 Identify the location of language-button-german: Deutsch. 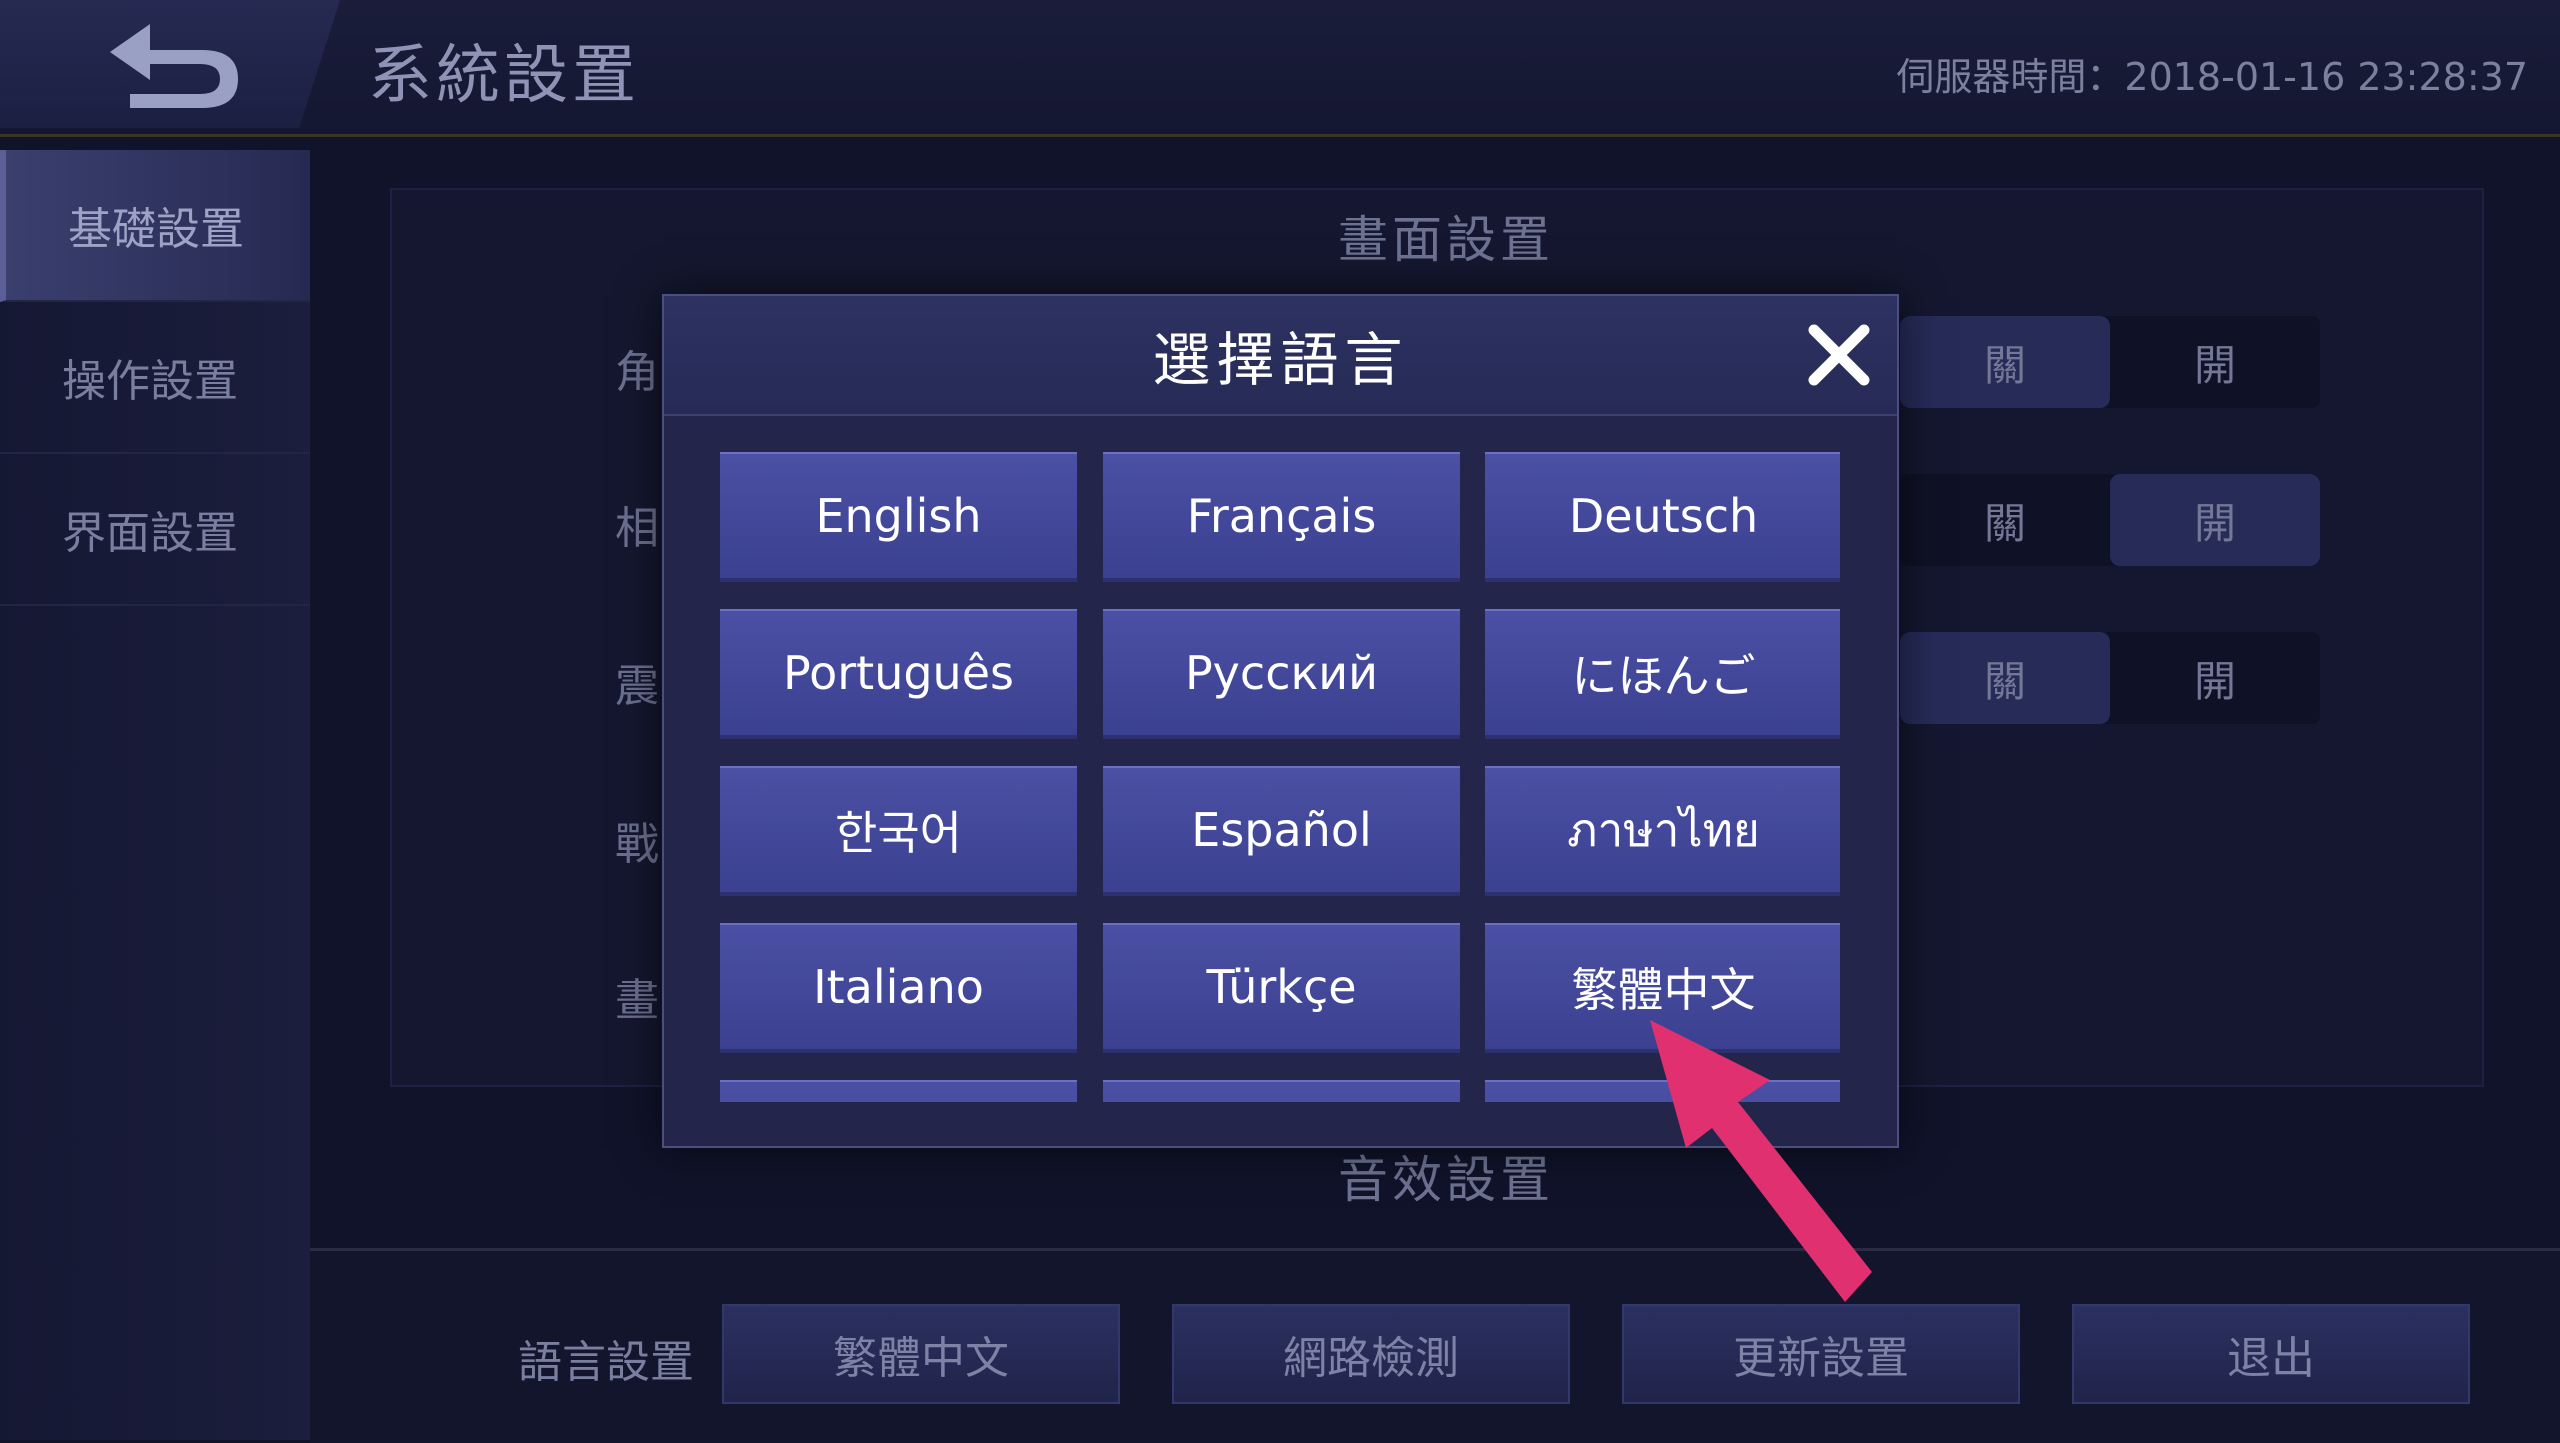
(1662, 517).